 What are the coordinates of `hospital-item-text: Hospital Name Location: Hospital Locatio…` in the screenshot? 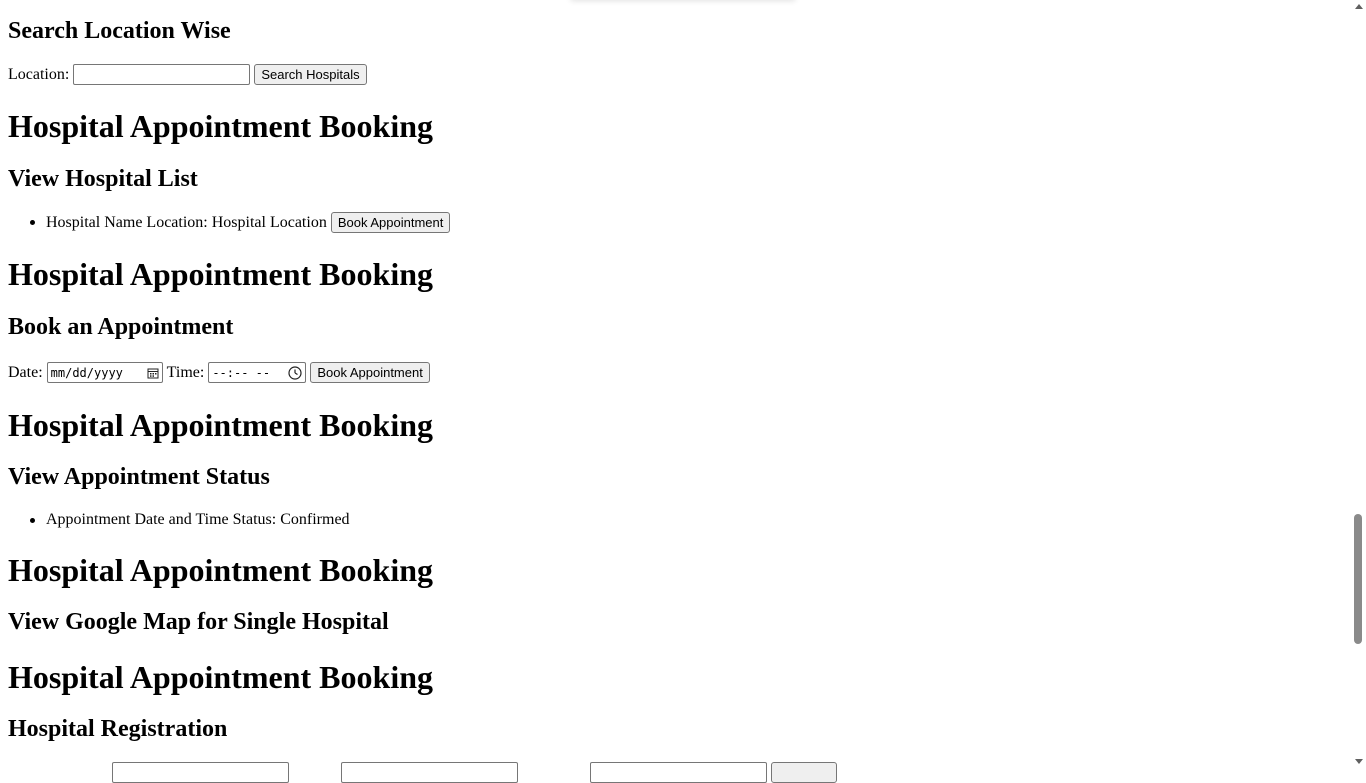 It's located at (186, 222).